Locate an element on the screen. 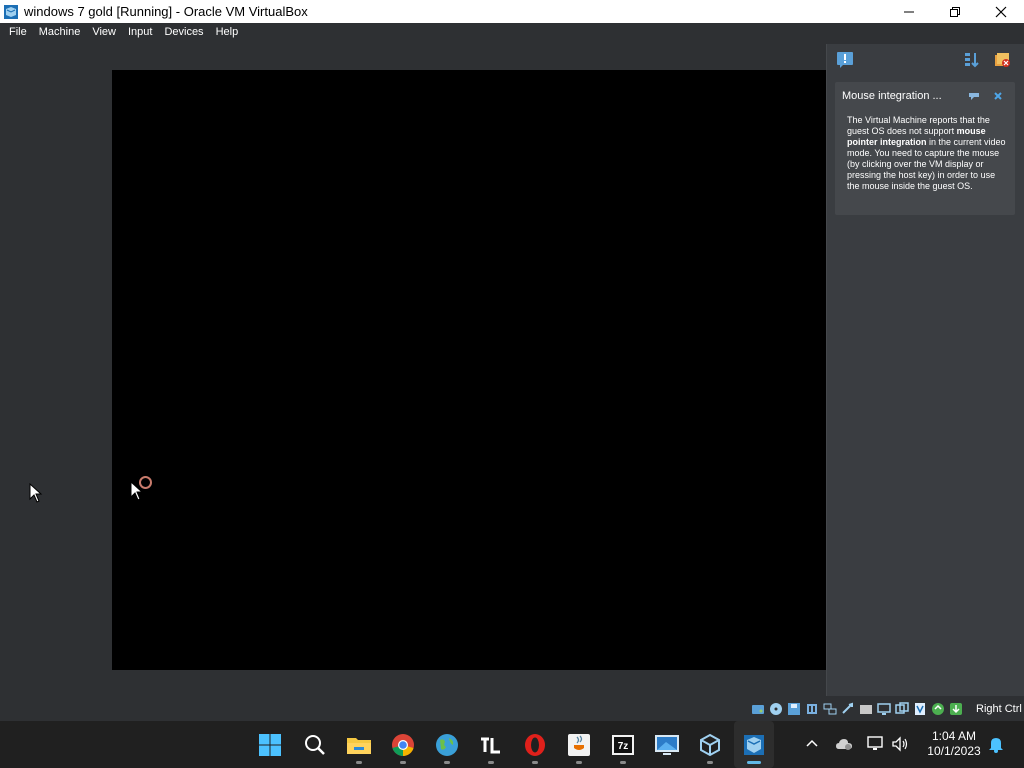 This screenshot has height=768, width=1024. restore-button is located at coordinates (955, 11).